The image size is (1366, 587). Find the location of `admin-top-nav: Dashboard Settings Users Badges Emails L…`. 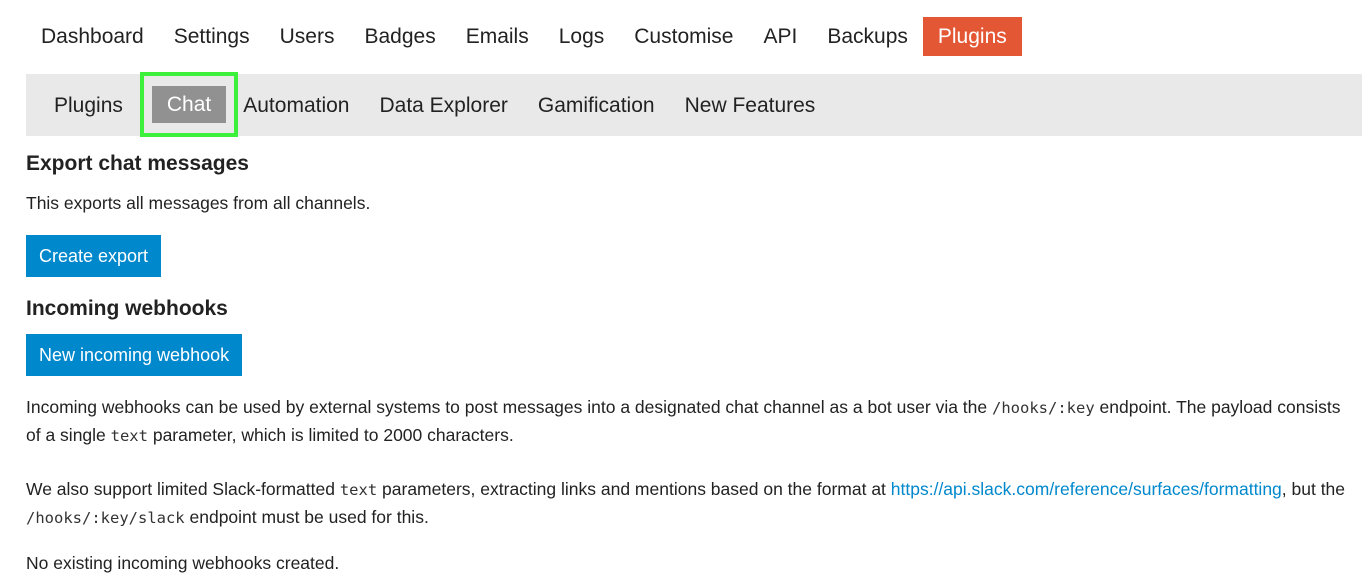

admin-top-nav: Dashboard Settings Users Badges Emails L… is located at coordinates (524, 36).